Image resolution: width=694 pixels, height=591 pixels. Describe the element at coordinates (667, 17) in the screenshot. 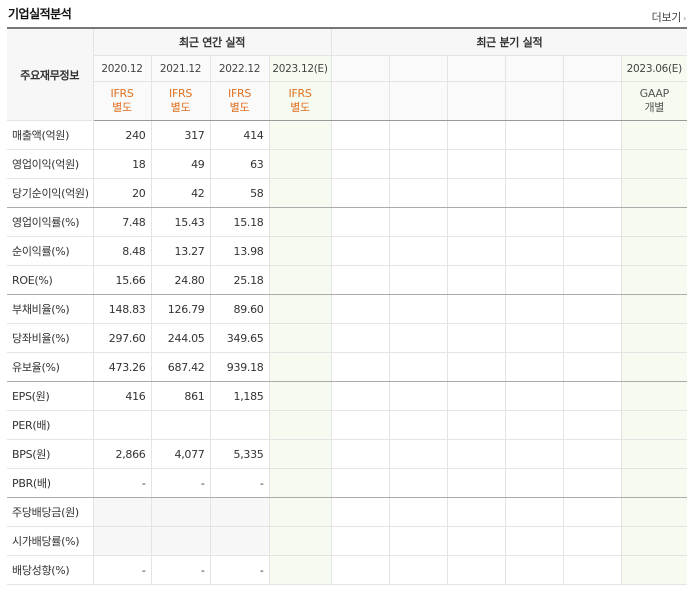

I see `more-label: 더보기` at that location.